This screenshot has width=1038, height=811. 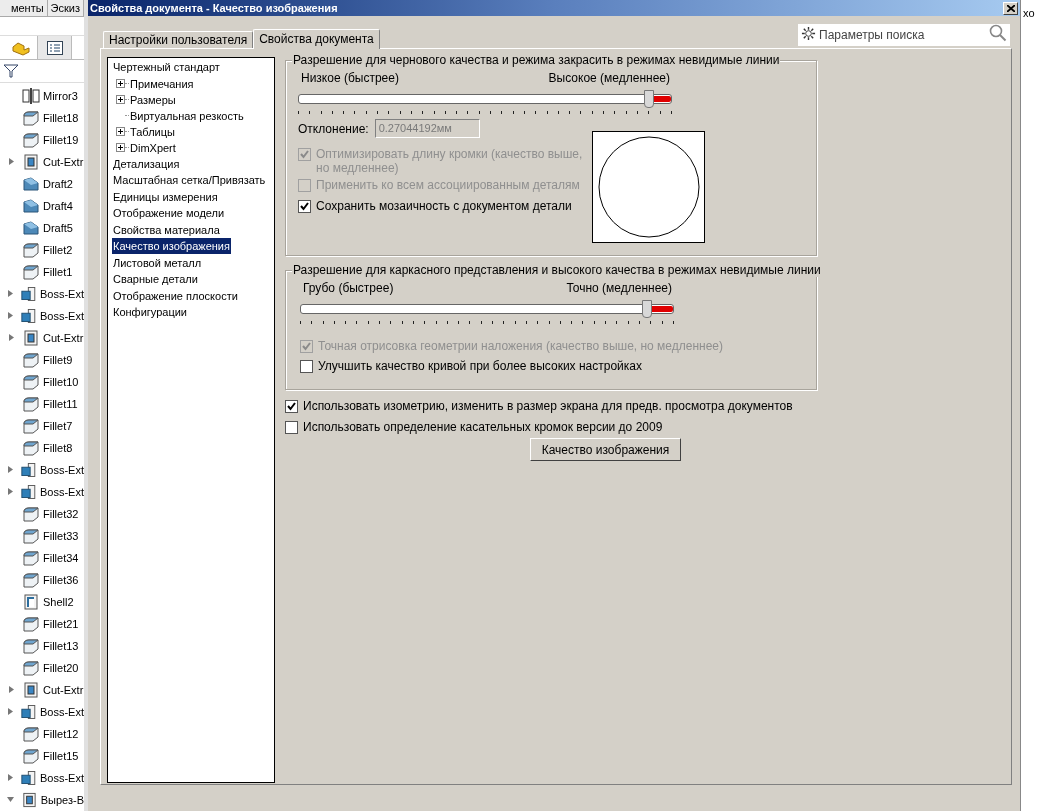 What do you see at coordinates (162, 83) in the screenshot?
I see `tree-item: Примечания` at bounding box center [162, 83].